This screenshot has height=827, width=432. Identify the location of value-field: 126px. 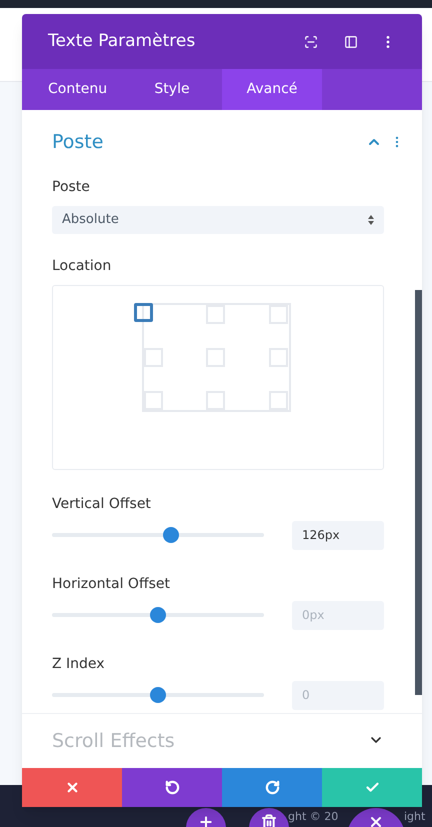
(338, 535).